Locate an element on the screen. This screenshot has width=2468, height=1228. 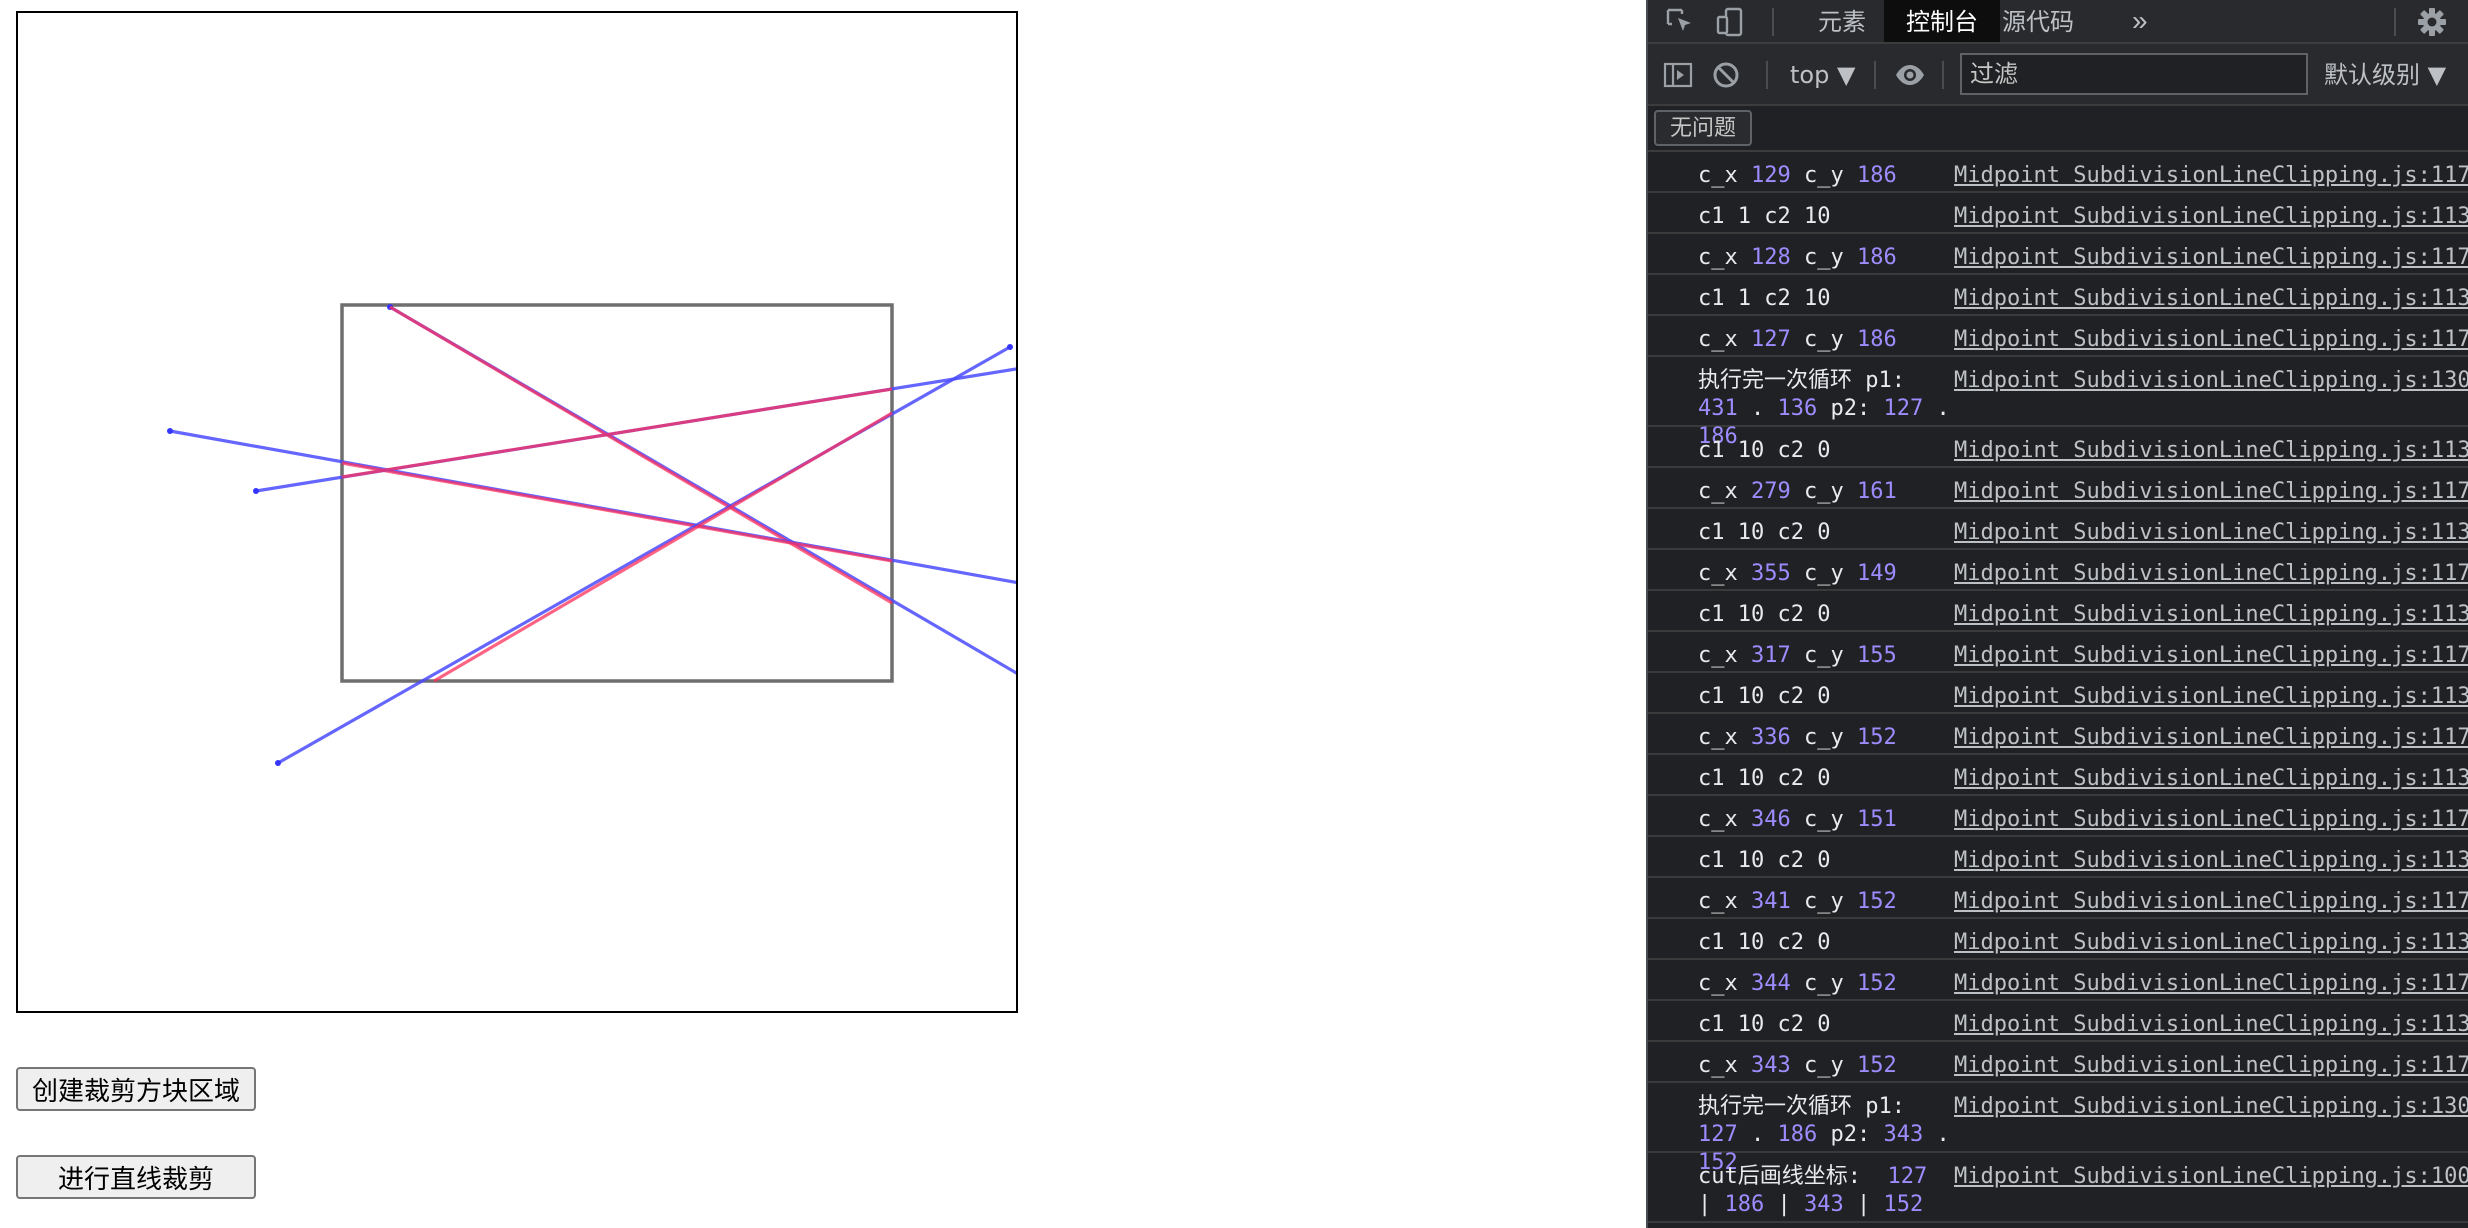
log-level-selector: 默认级别 ▼ is located at coordinates (2385, 75).